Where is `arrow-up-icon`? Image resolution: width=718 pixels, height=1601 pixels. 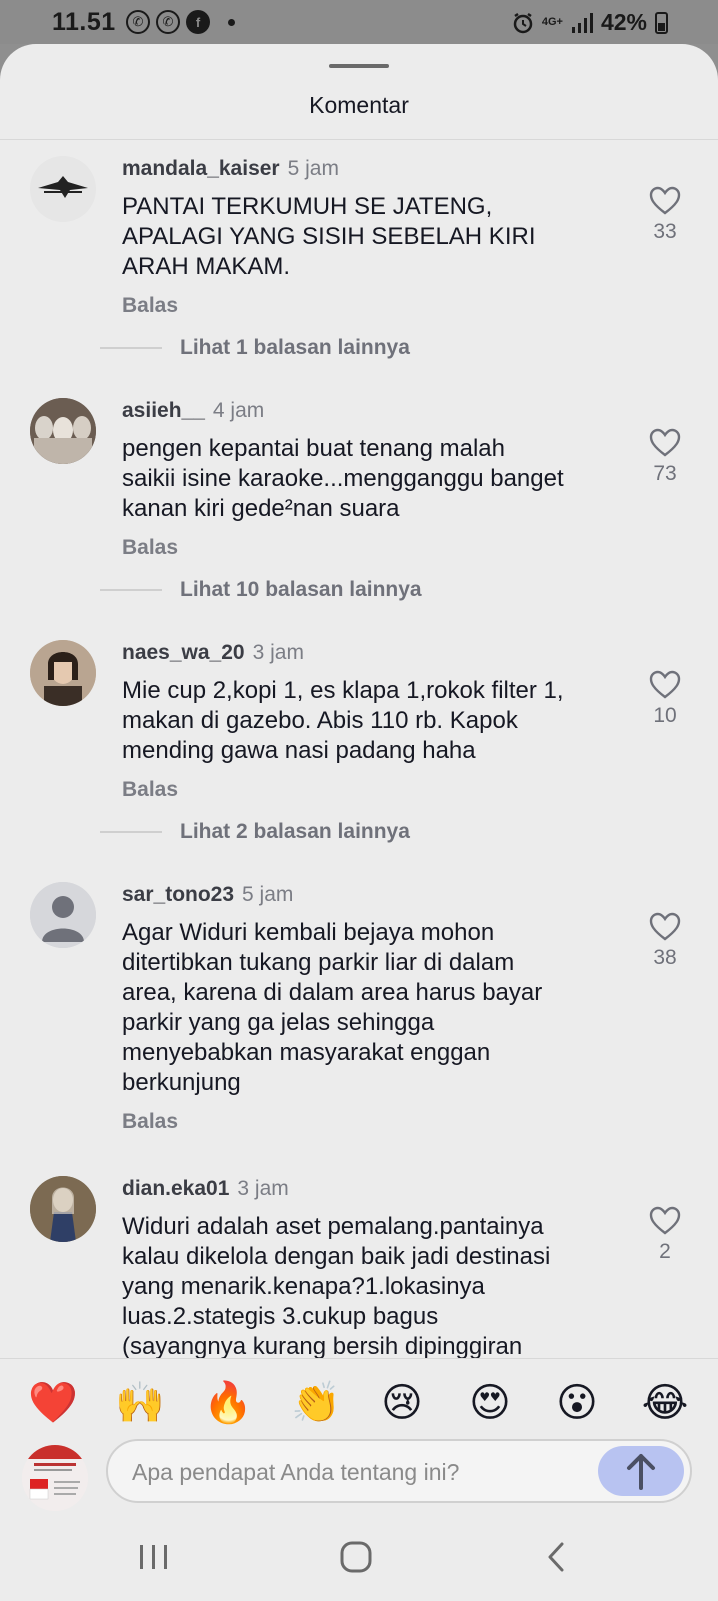 arrow-up-icon is located at coordinates (641, 1472).